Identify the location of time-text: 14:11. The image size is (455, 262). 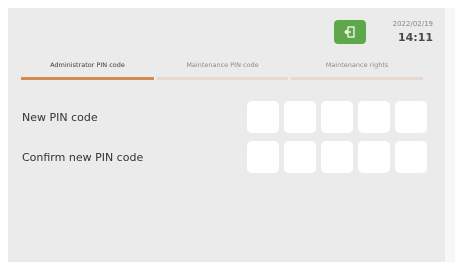
(415, 37).